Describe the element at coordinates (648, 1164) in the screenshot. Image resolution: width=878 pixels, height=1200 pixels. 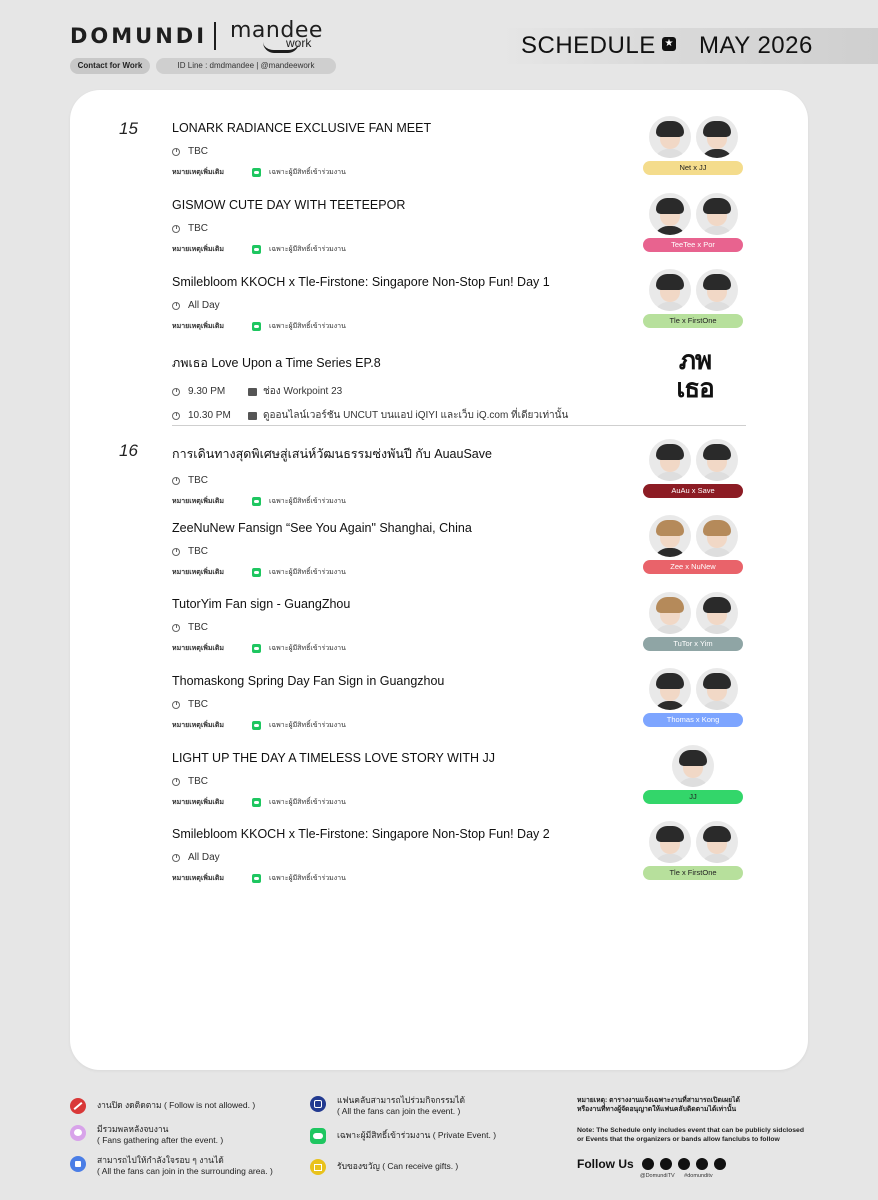
I see `instagram-icon` at that location.